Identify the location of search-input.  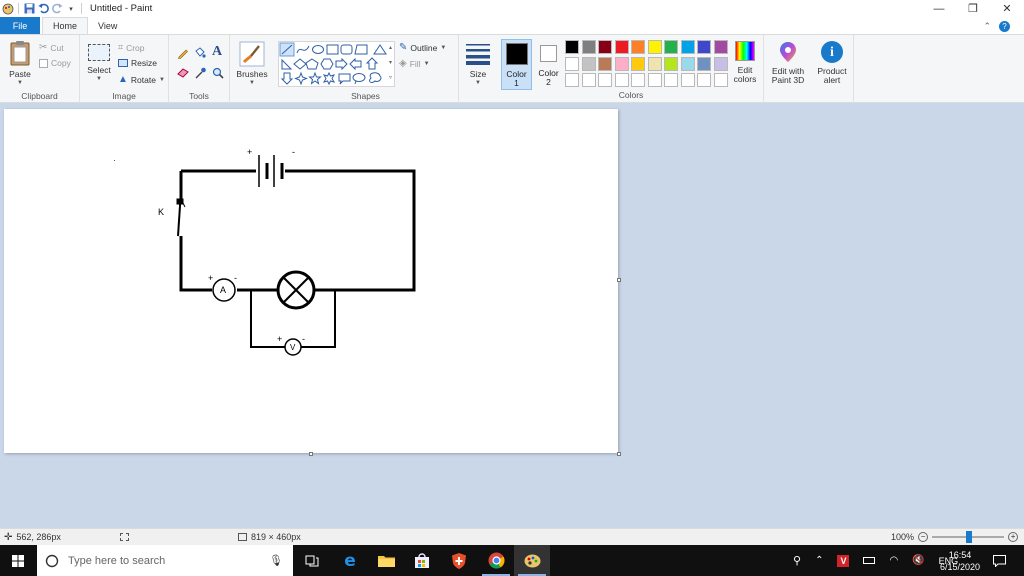
(168, 560).